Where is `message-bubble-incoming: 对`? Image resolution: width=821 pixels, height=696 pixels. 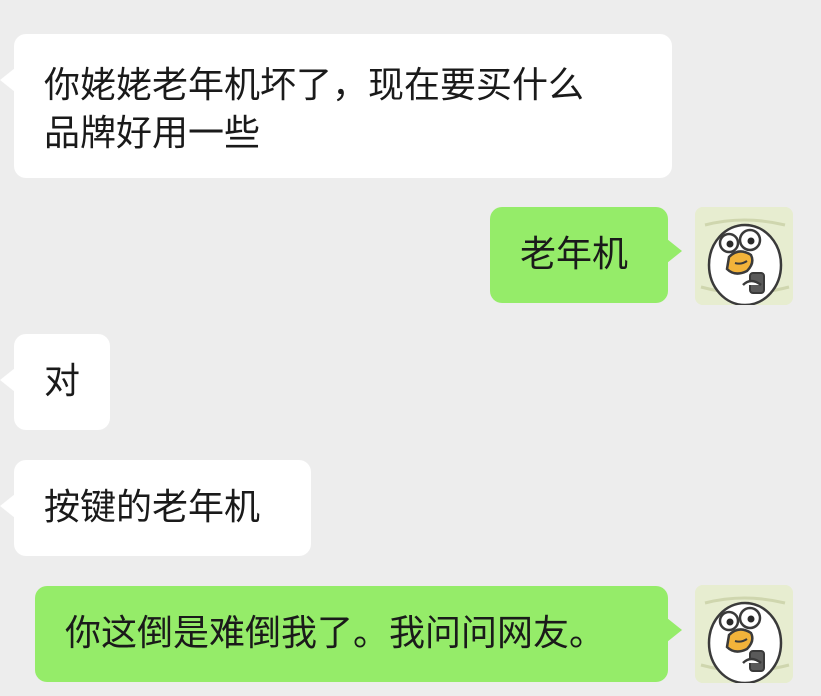
message-bubble-incoming: 对 is located at coordinates (55, 382).